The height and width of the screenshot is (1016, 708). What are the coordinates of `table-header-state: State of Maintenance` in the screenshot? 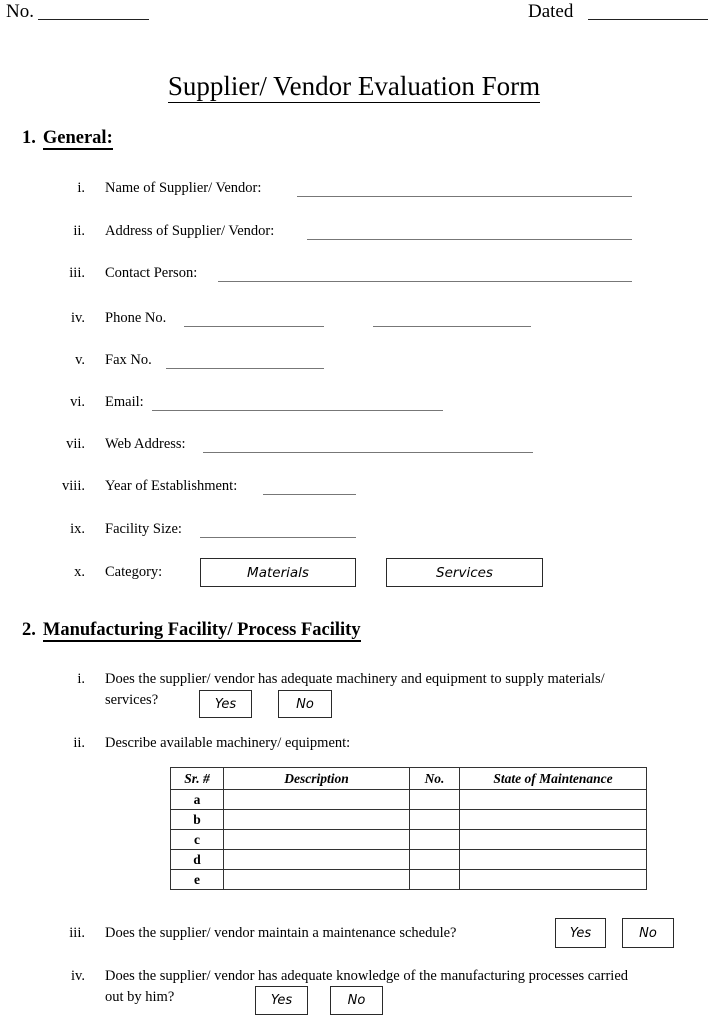 It's located at (553, 778).